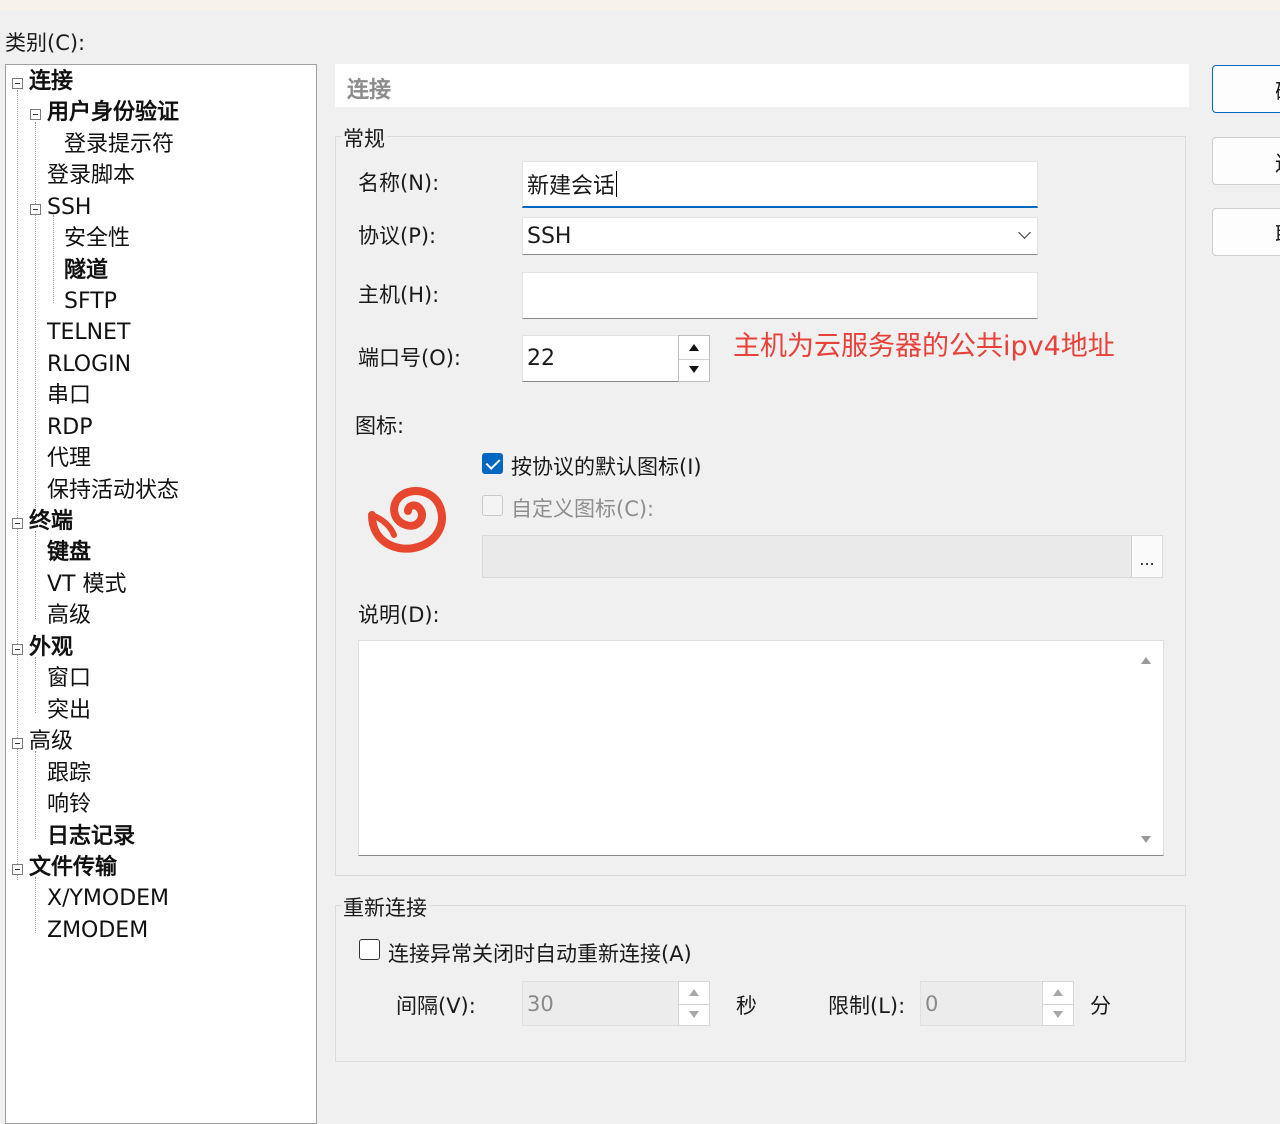  What do you see at coordinates (1024, 232) in the screenshot?
I see `chevron-down-icon` at bounding box center [1024, 232].